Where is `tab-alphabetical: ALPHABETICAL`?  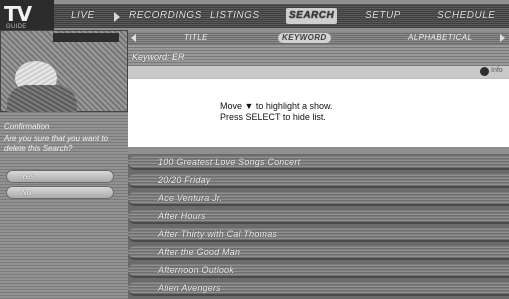 tab-alphabetical: ALPHABETICAL is located at coordinates (440, 38).